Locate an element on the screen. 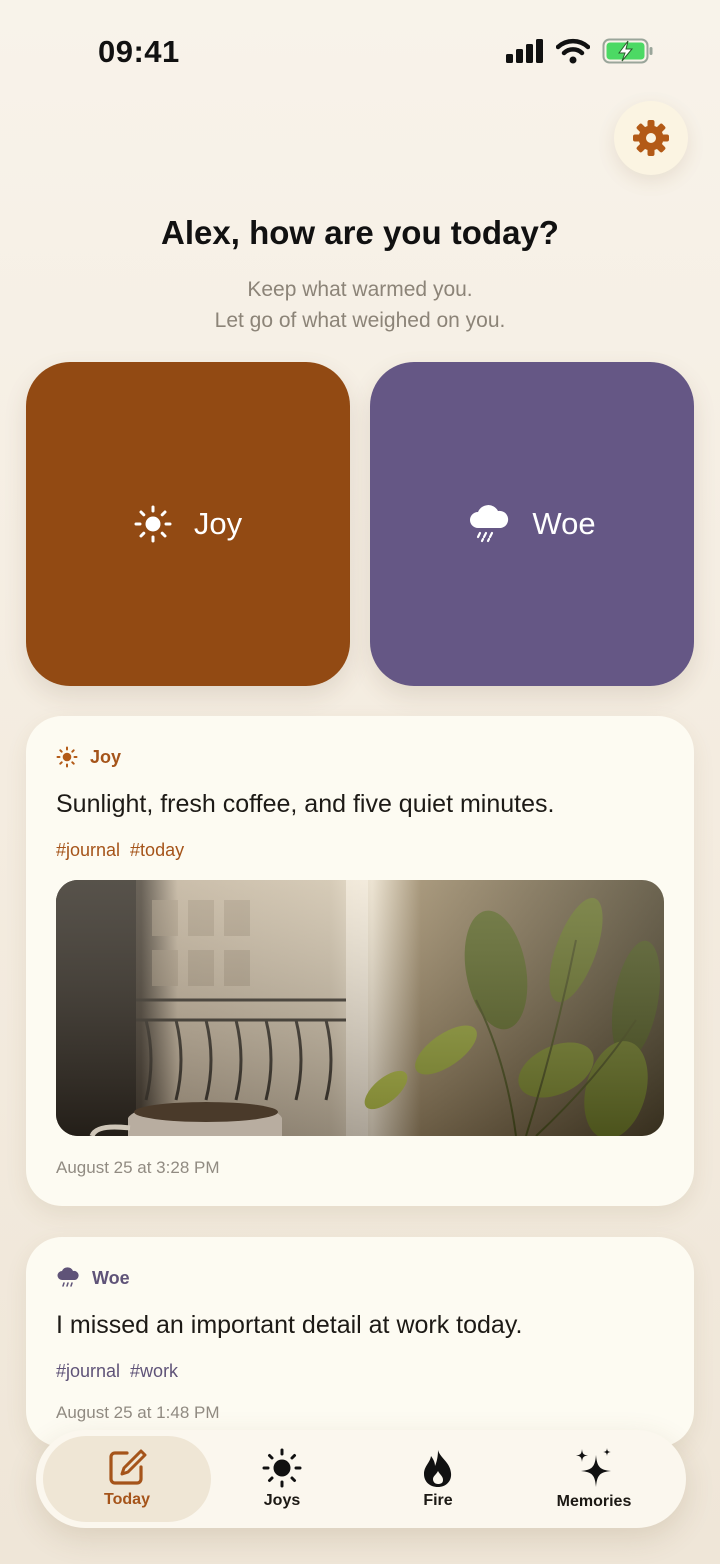 Image resolution: width=720 pixels, height=1564 pixels. tab-today: Today is located at coordinates (127, 1479).